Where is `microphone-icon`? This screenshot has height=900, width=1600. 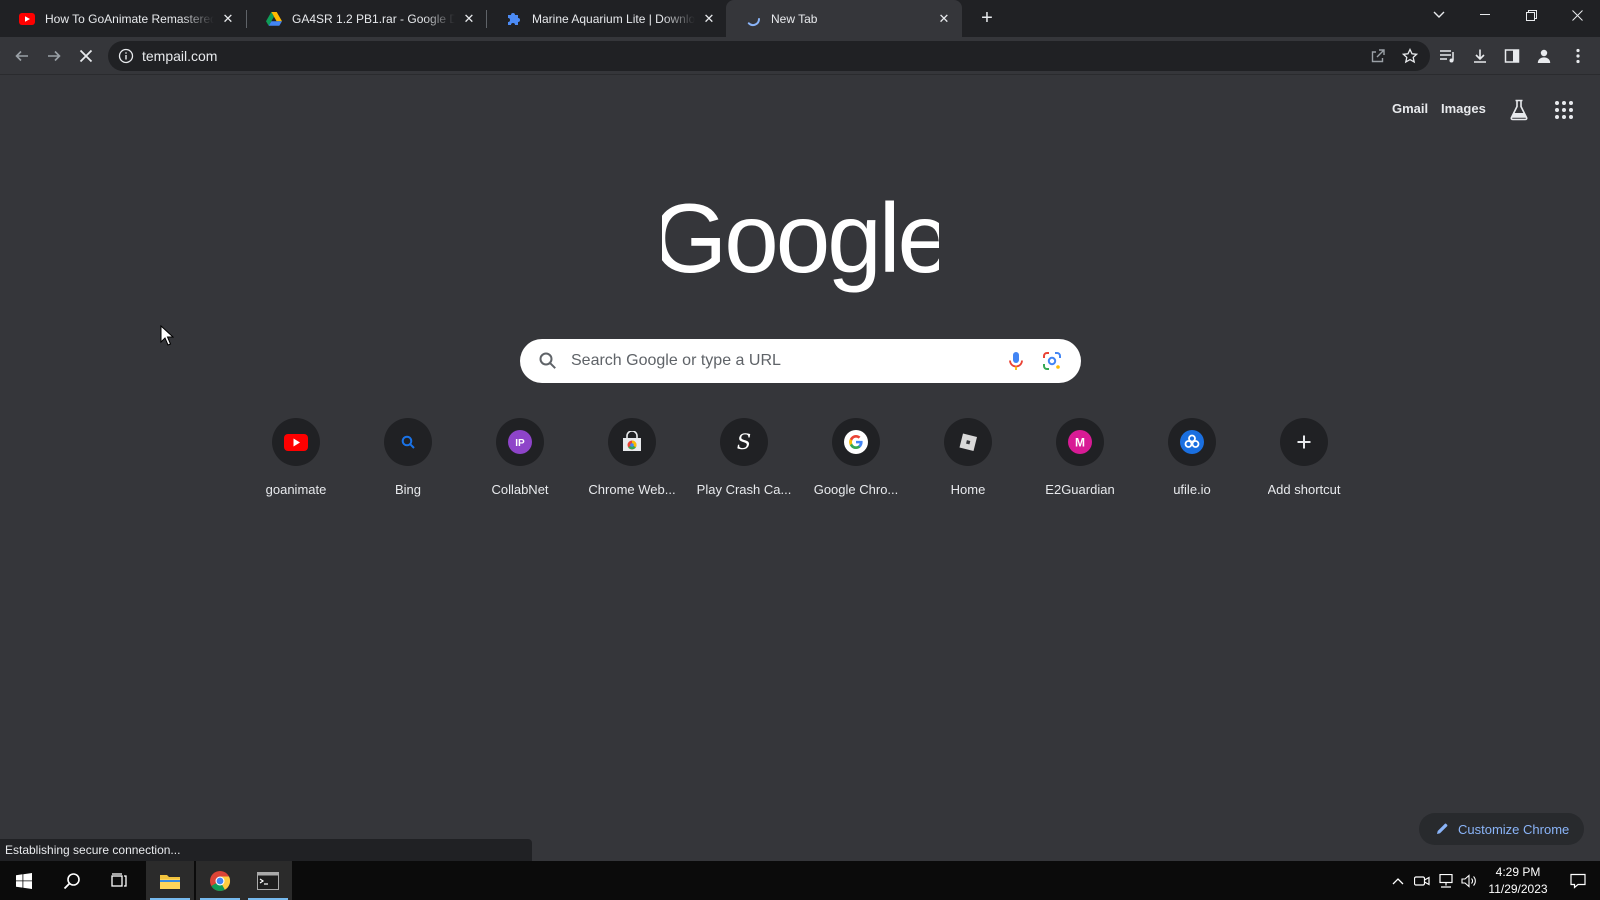
microphone-icon is located at coordinates (1016, 361).